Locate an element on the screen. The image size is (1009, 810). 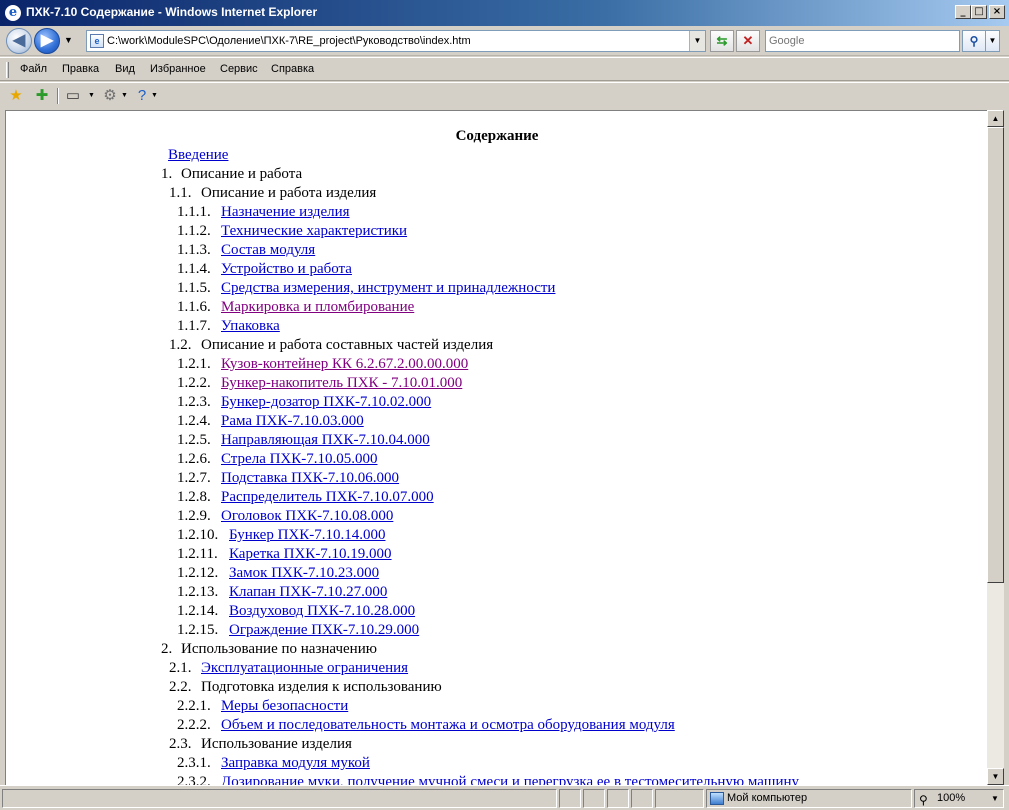
toc-link: Бункер-накопитель ПХК - 7.10.01.000 is located at coordinates (341, 383).